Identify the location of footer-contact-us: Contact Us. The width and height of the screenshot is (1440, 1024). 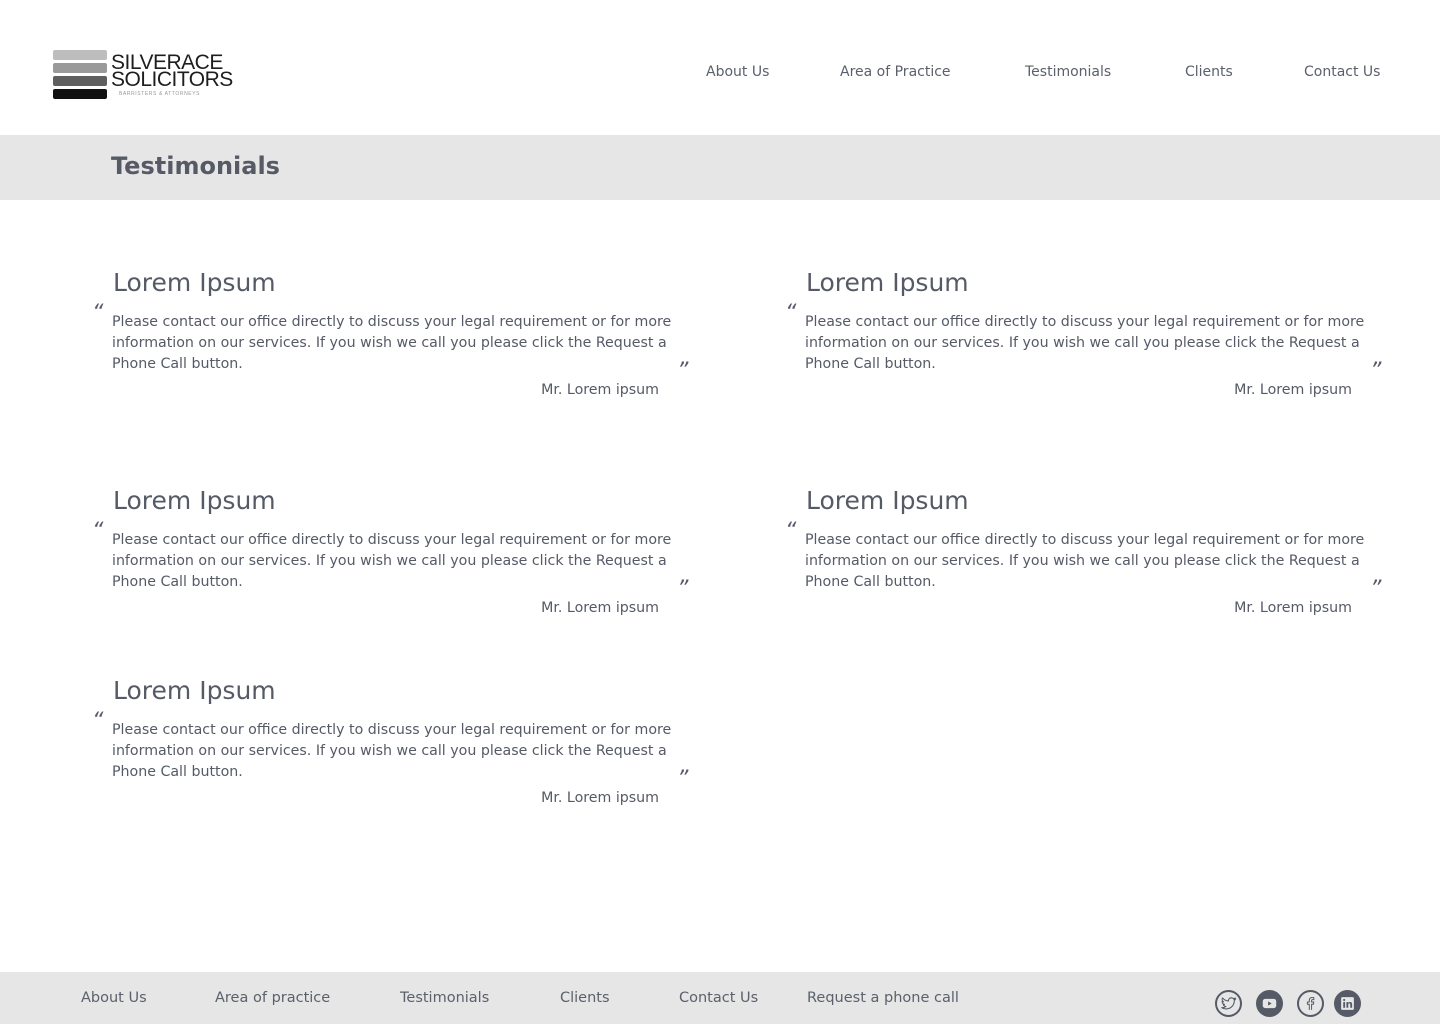
(718, 998).